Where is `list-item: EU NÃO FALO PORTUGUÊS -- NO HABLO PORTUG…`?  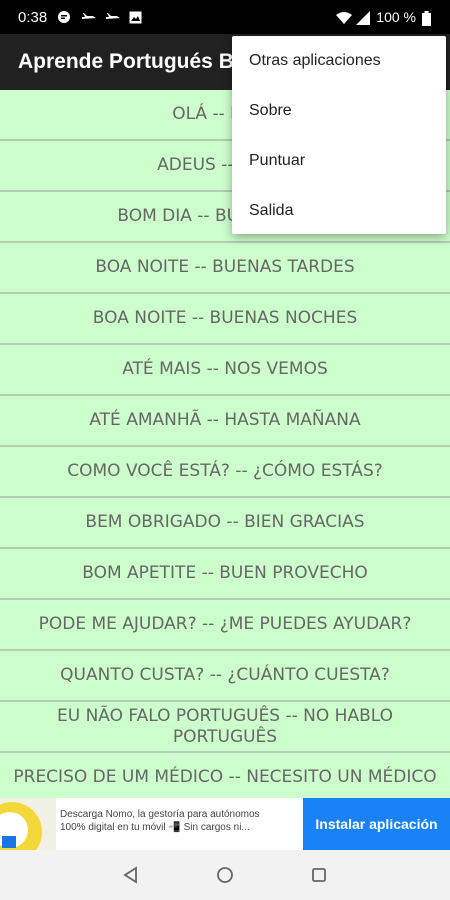
list-item: EU NÃO FALO PORTUGUÊS -- NO HABLO PORTUG… is located at coordinates (225, 727).